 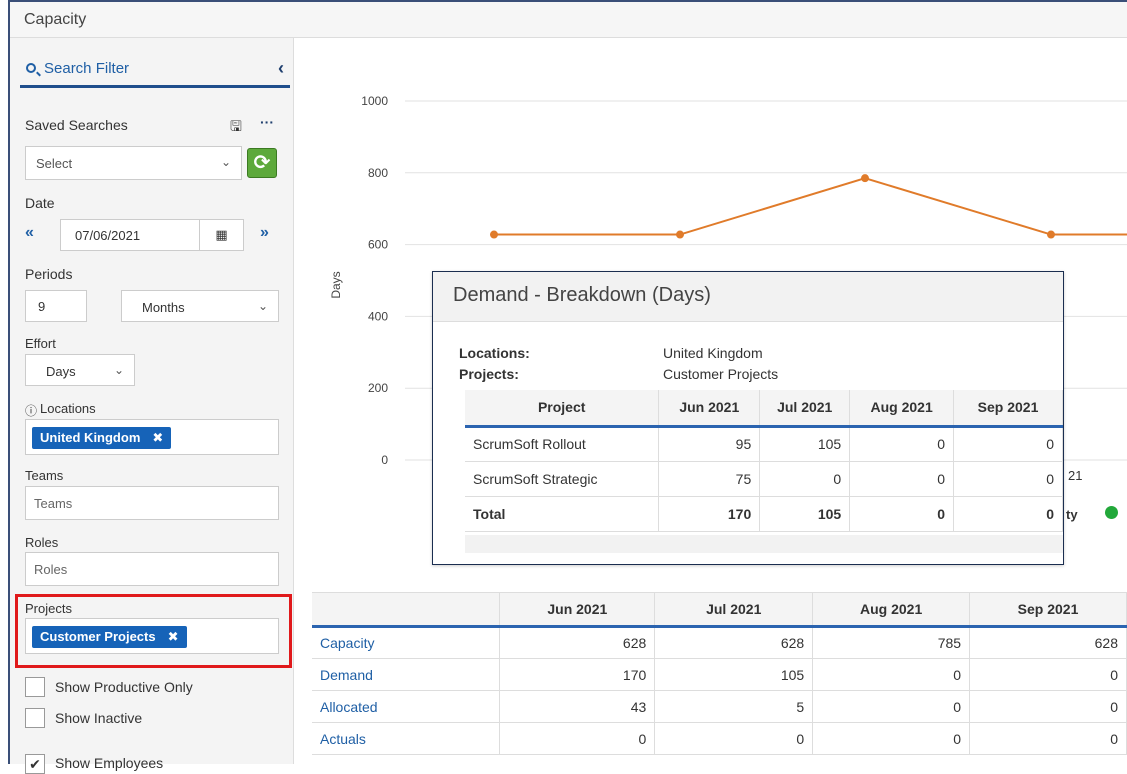 What do you see at coordinates (35, 687) in the screenshot?
I see `show-productive-only-checkbox` at bounding box center [35, 687].